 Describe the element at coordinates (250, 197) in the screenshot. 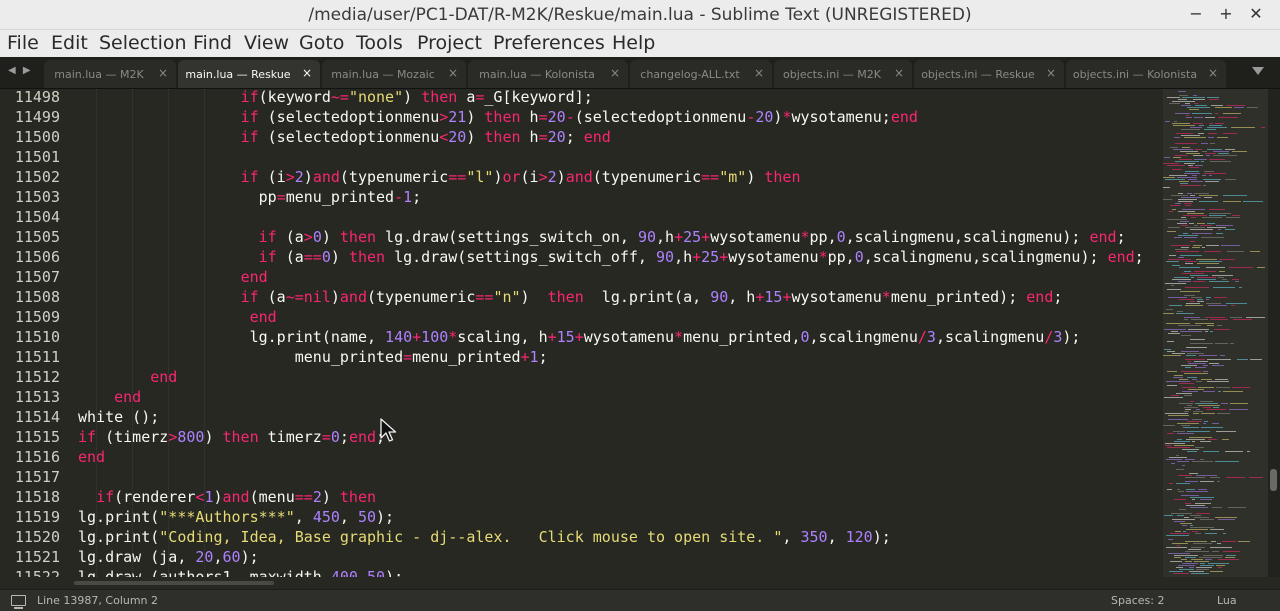

I see `code-line: pp=menu_printed-1;` at that location.